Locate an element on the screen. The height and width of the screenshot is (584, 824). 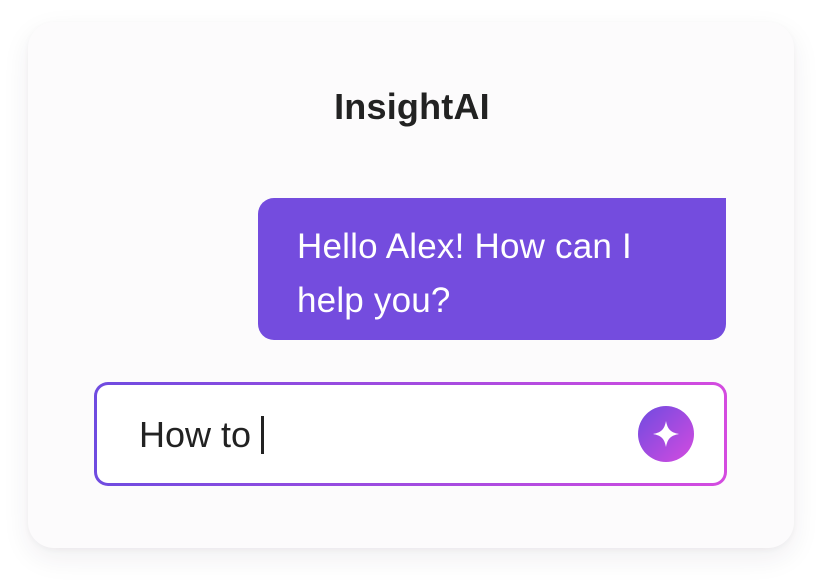
chat-input-value: How to is located at coordinates (195, 434).